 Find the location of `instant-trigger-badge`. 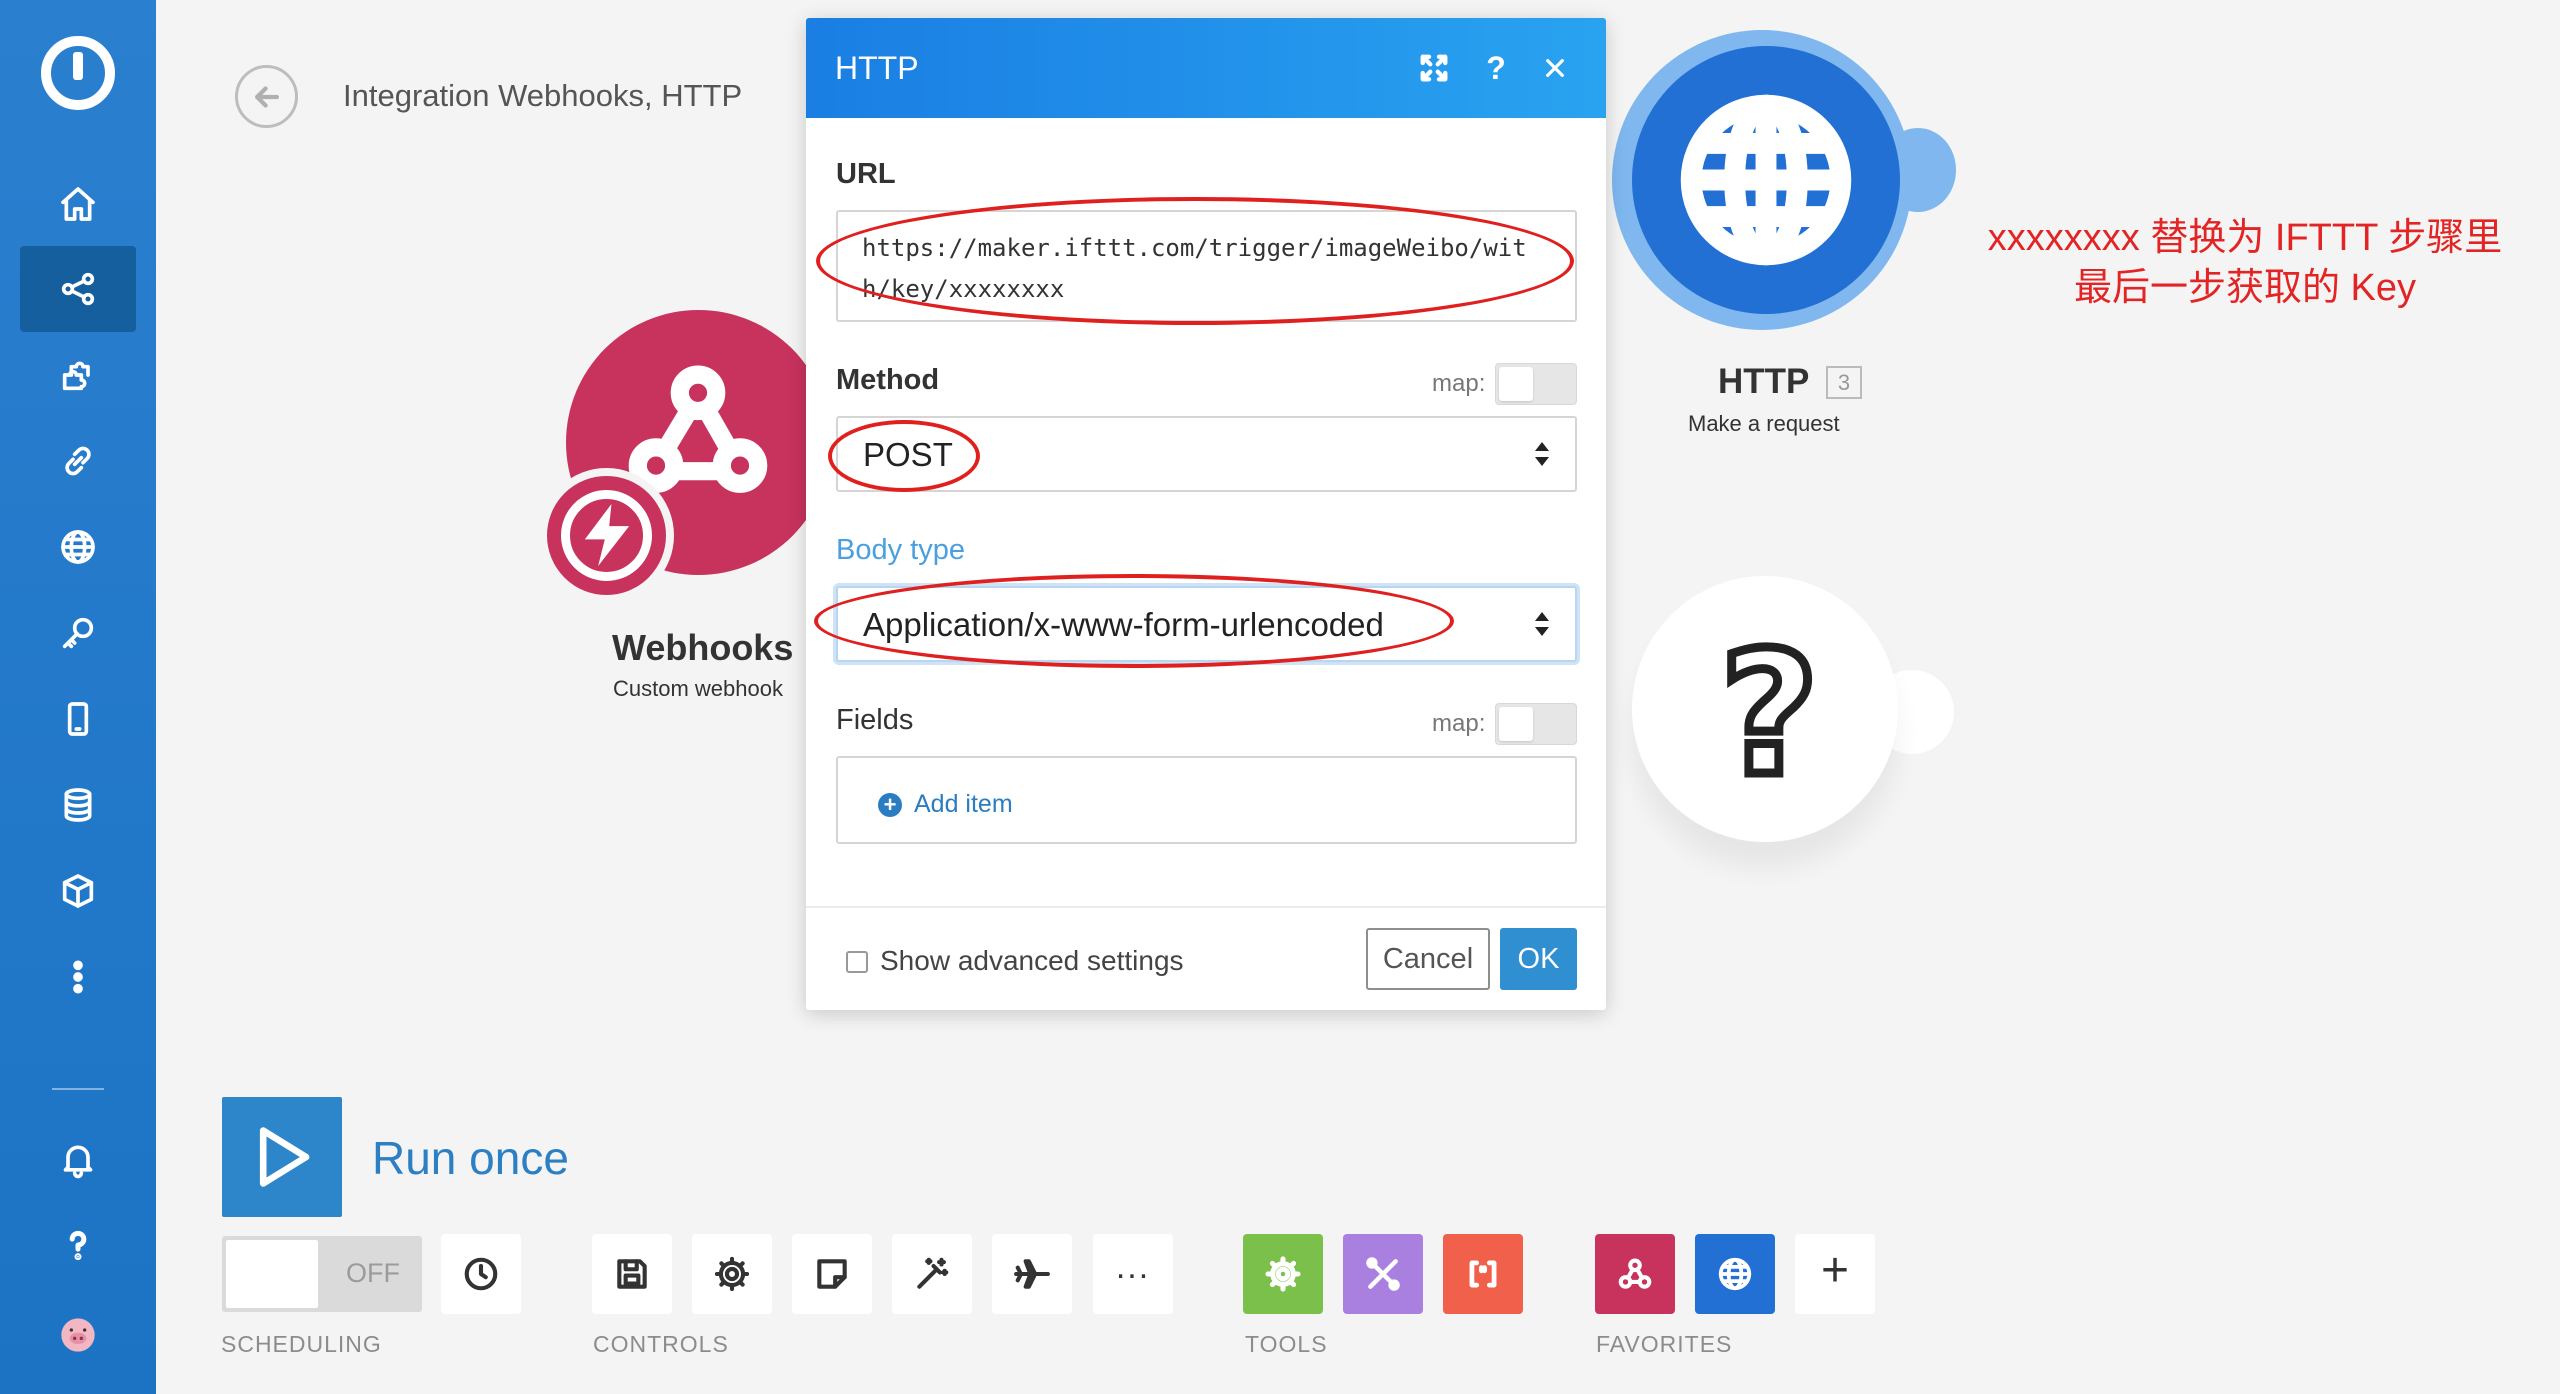

instant-trigger-badge is located at coordinates (606, 535).